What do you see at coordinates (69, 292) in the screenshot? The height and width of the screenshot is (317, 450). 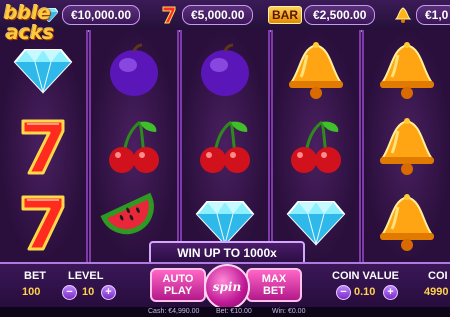 I see `level-minus-button: −` at bounding box center [69, 292].